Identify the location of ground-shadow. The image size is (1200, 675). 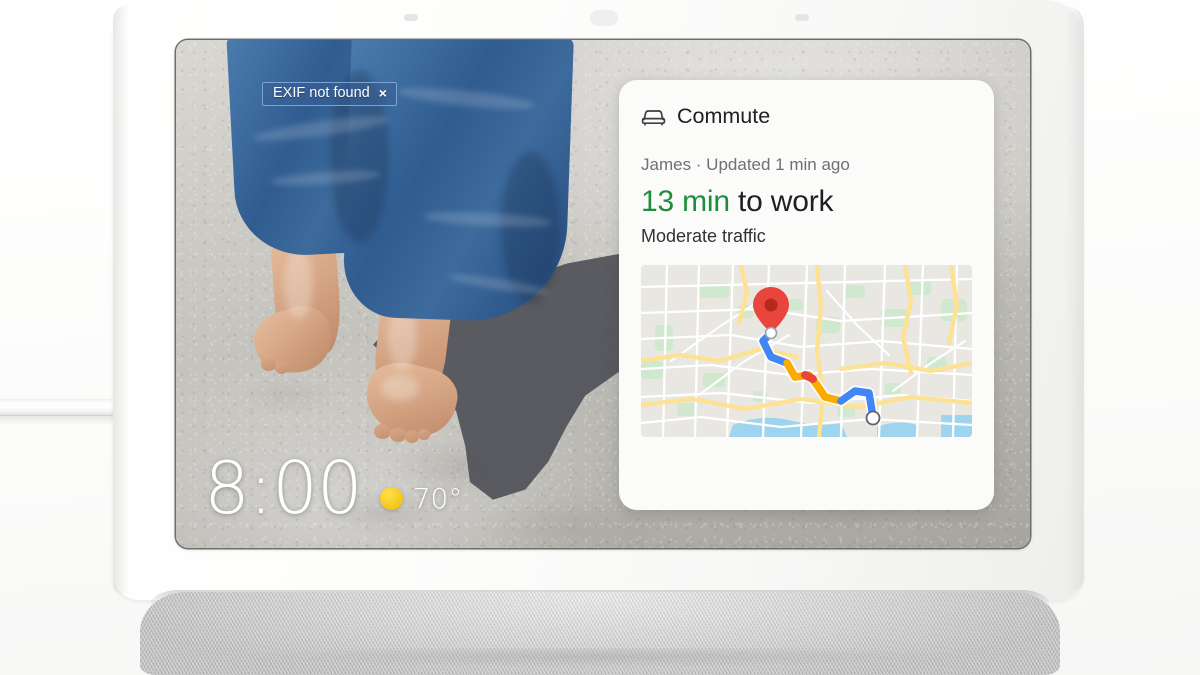
(600, 661).